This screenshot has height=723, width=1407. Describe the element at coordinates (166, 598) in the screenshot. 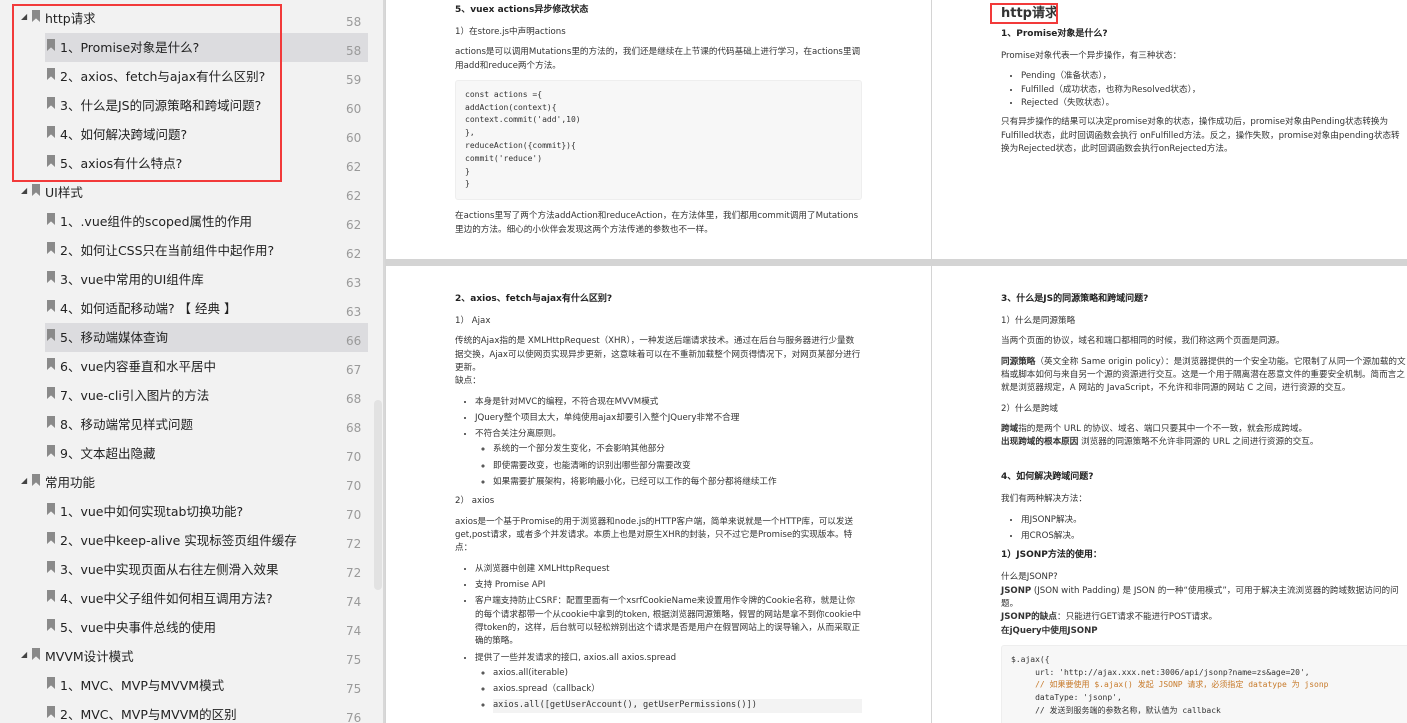

I see `bookmark-label: 4、vue中父子组件如何相互调用方法?` at that location.